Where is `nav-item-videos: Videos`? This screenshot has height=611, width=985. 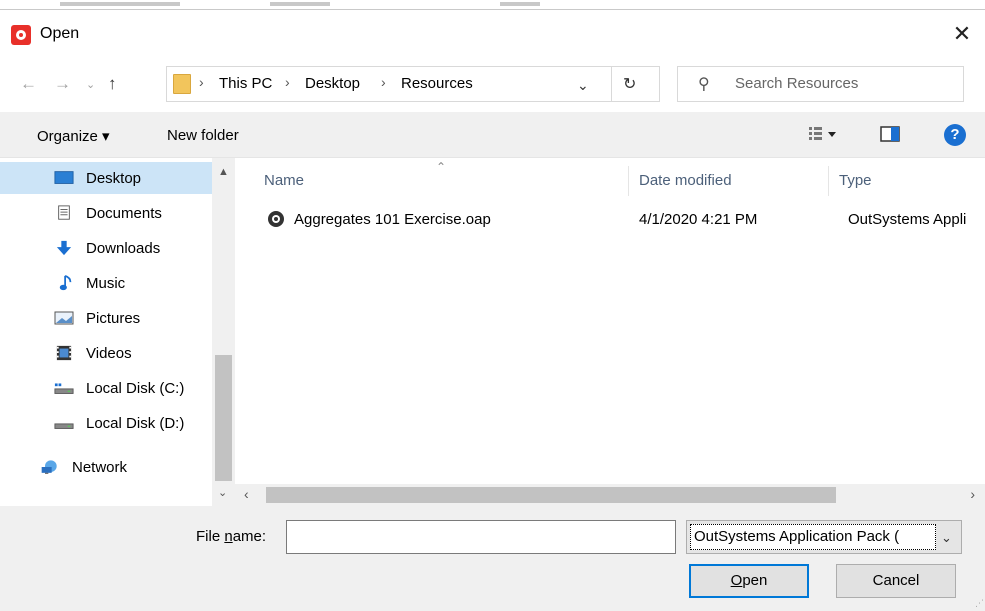 nav-item-videos: Videos is located at coordinates (106, 353).